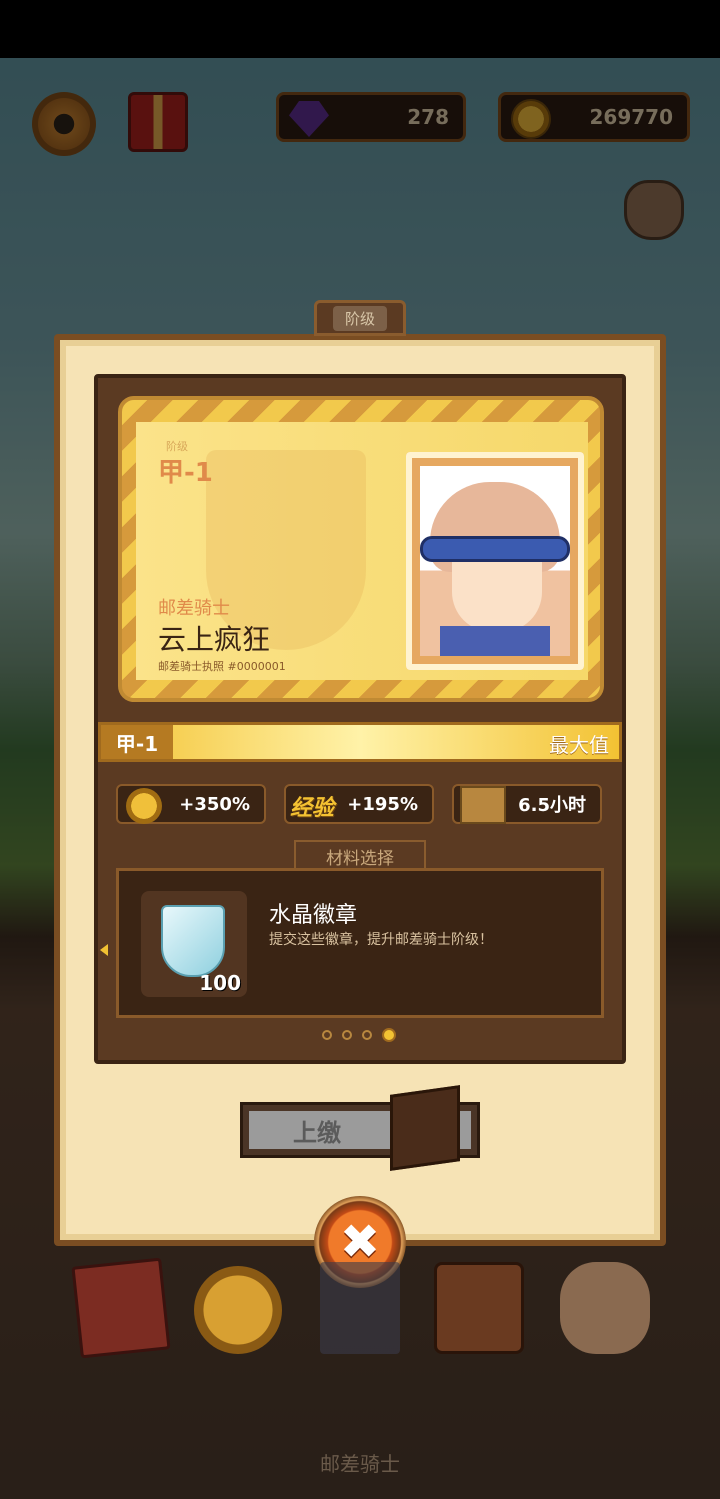 The width and height of the screenshot is (720, 1499). I want to click on material-selector: 100 水晶徽章 提交这些徽章，提升邮差骑士阶级！, so click(360, 943).